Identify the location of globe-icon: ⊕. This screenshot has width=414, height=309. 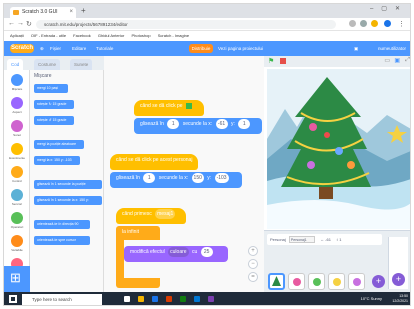
(42, 48).